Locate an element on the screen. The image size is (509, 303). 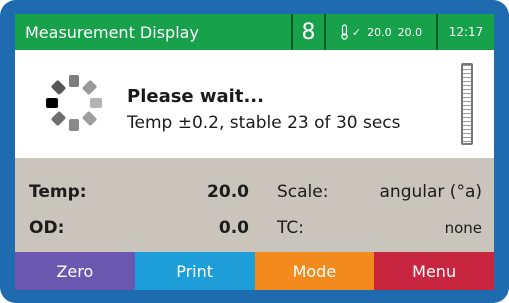
menu-button: Menu is located at coordinates (434, 271).